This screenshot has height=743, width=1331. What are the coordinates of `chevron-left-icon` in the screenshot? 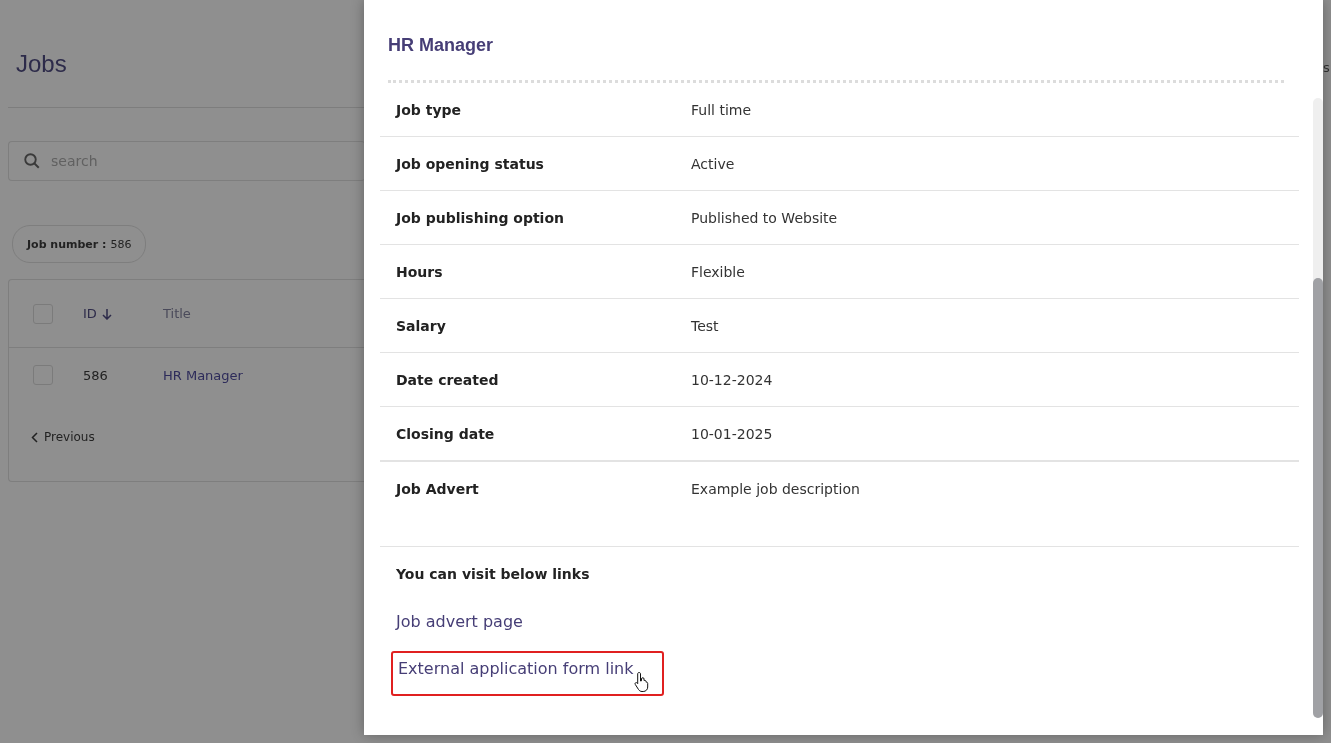 It's located at (34, 437).